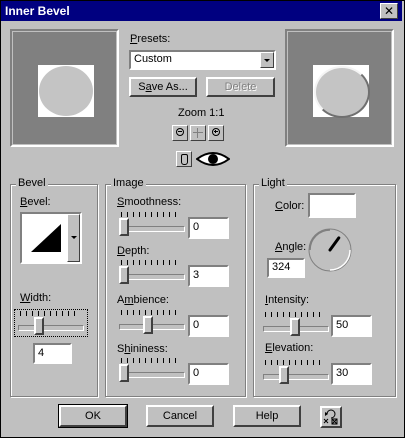 Image resolution: width=405 pixels, height=438 pixels. Describe the element at coordinates (64, 88) in the screenshot. I see `before-preview` at that location.